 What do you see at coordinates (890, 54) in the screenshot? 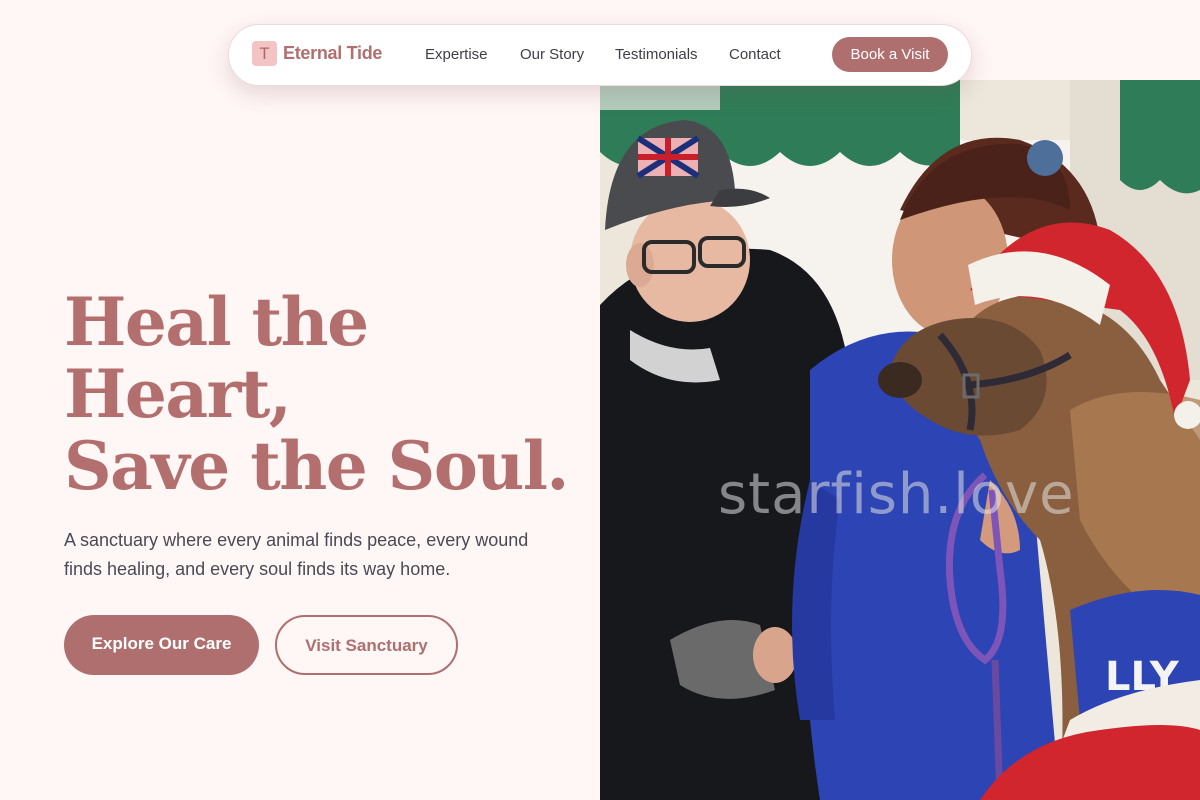
I see `book-visit-button: Book a Visit` at bounding box center [890, 54].